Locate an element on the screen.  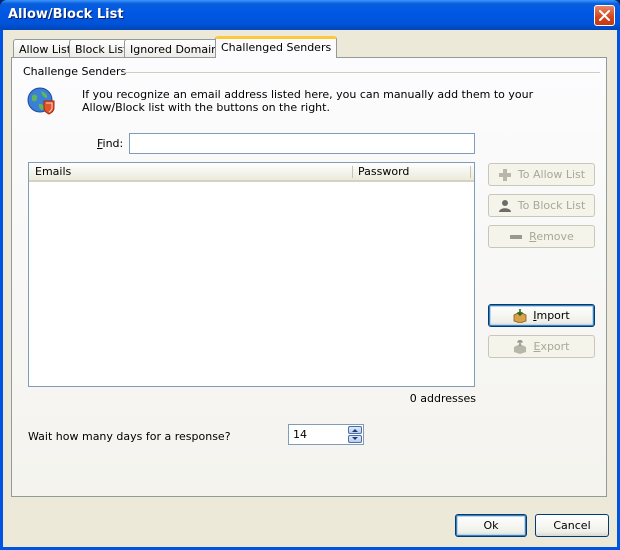
to-allow-list-button: To Allow List is located at coordinates (541, 174).